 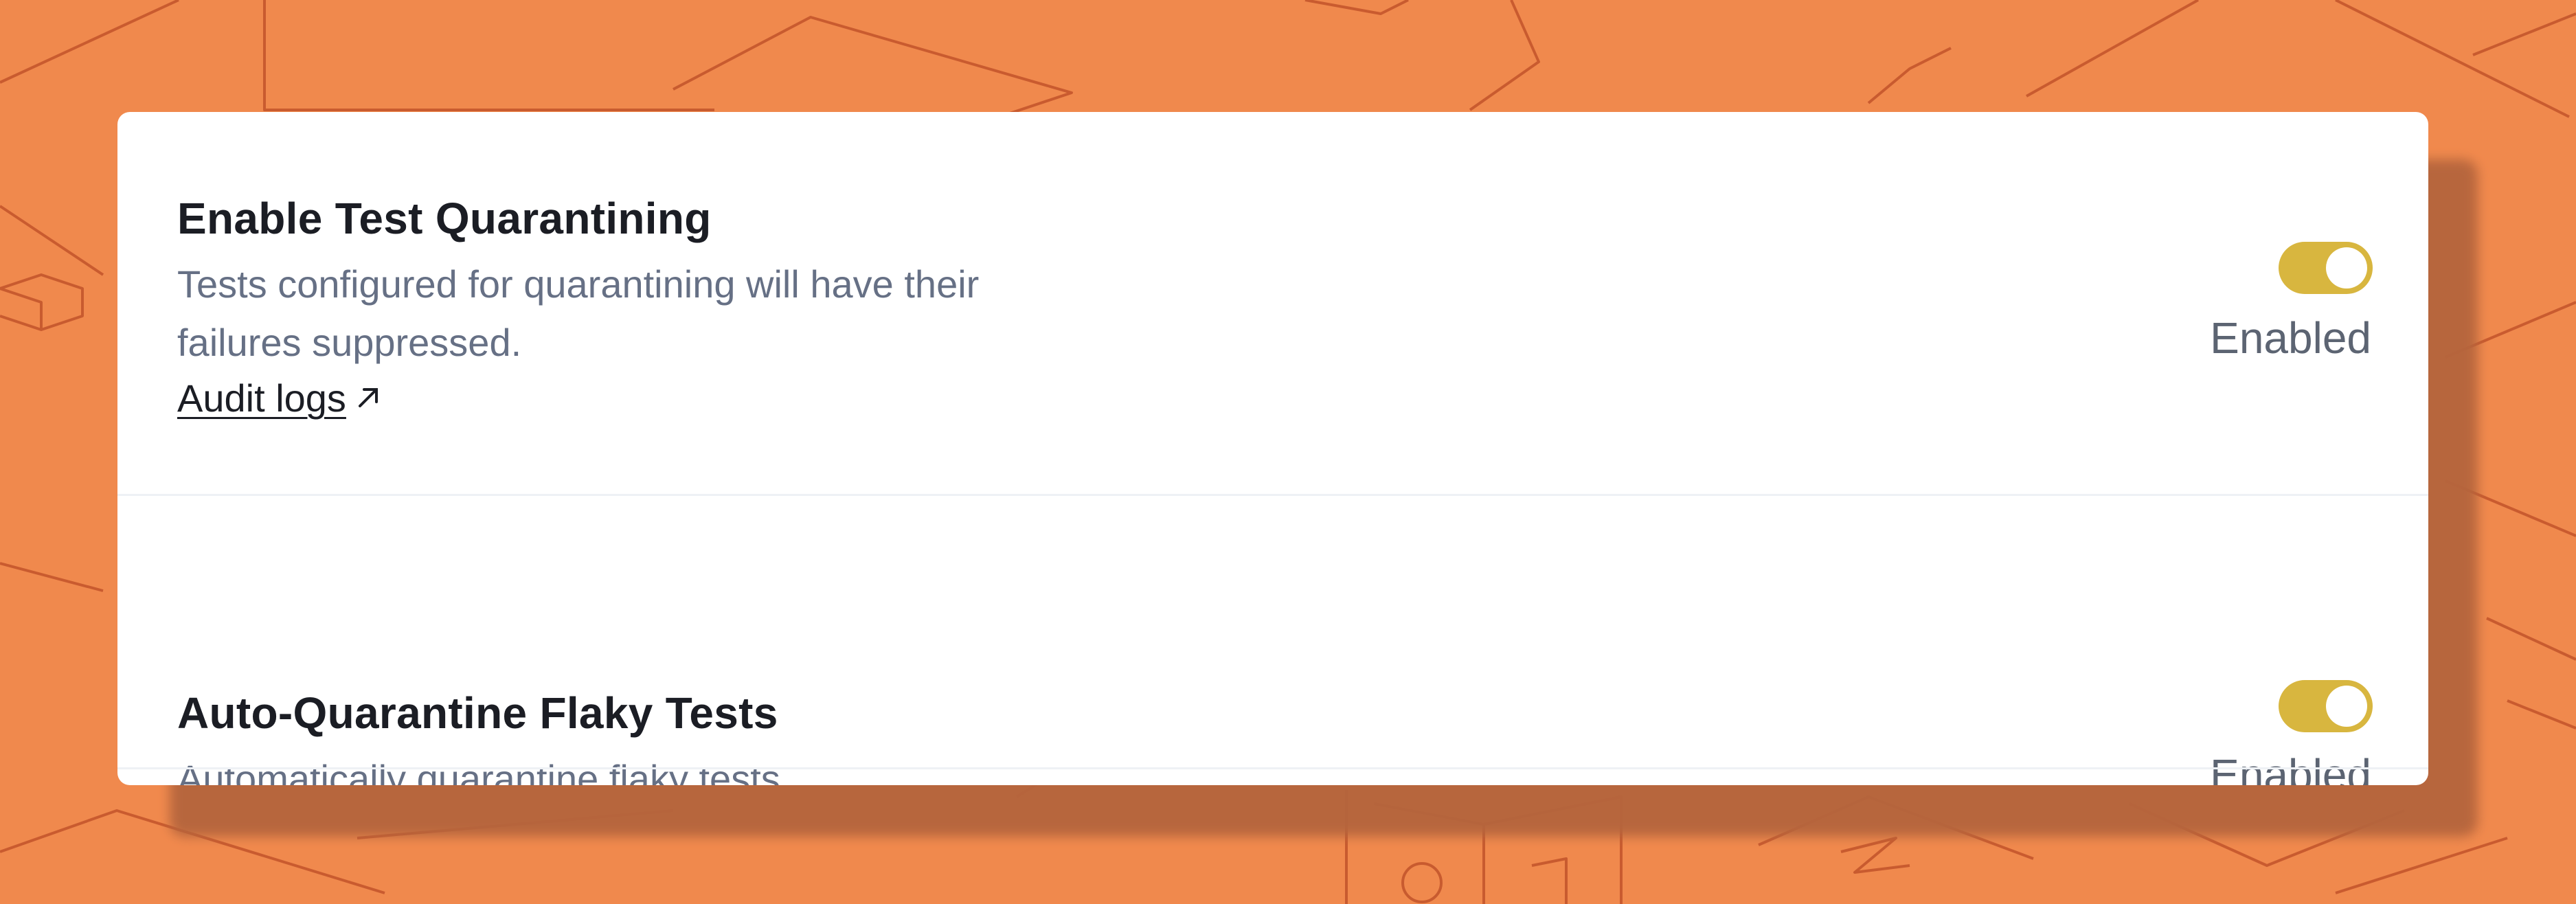 I want to click on external-link-icon, so click(x=368, y=398).